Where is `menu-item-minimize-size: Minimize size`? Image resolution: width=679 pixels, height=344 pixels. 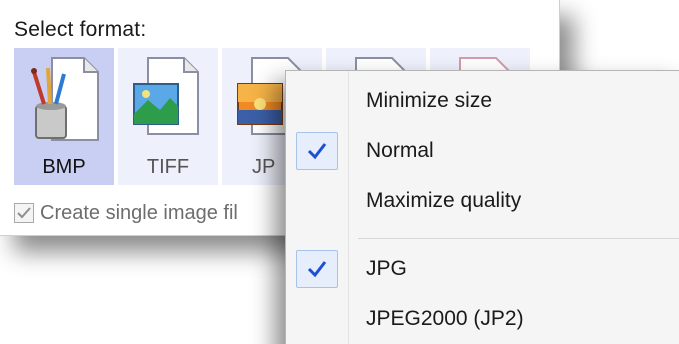 menu-item-minimize-size: Minimize size is located at coordinates (482, 101).